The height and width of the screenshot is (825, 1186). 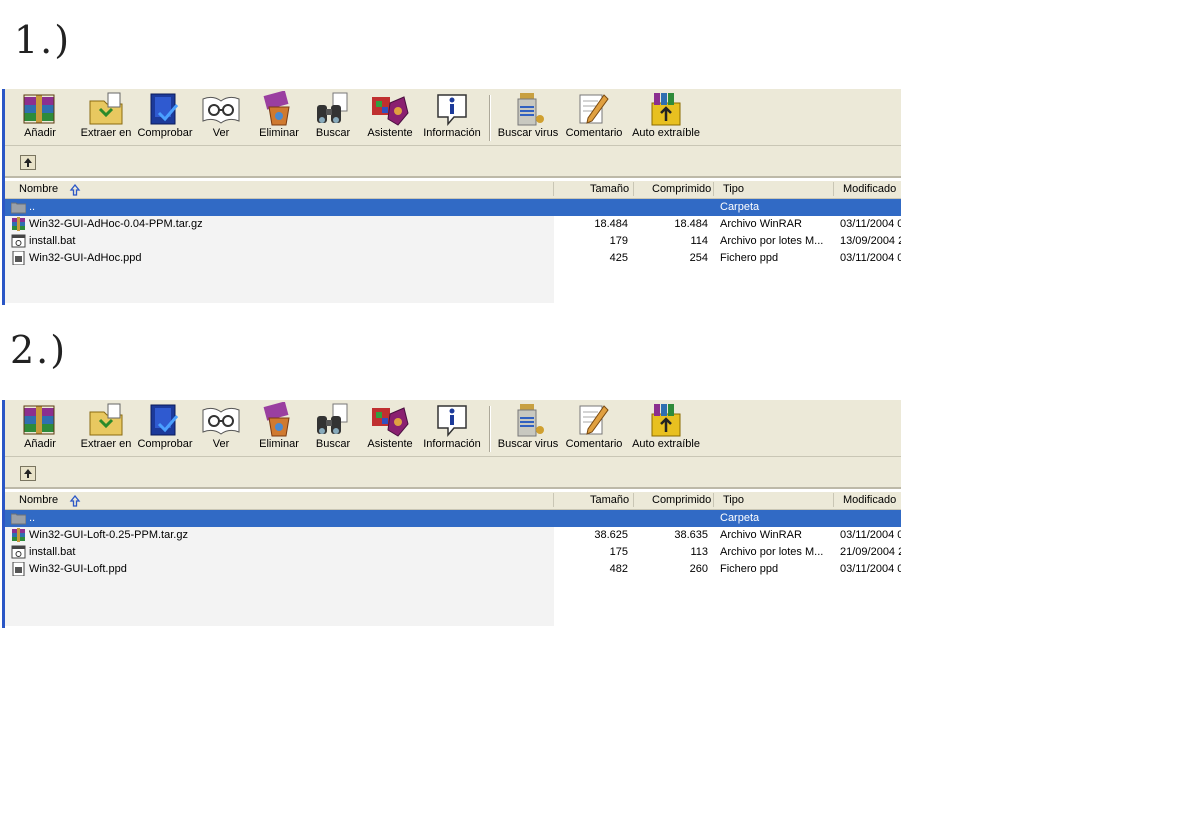 I want to click on toolbar-label: Eliminar, so click(x=279, y=133).